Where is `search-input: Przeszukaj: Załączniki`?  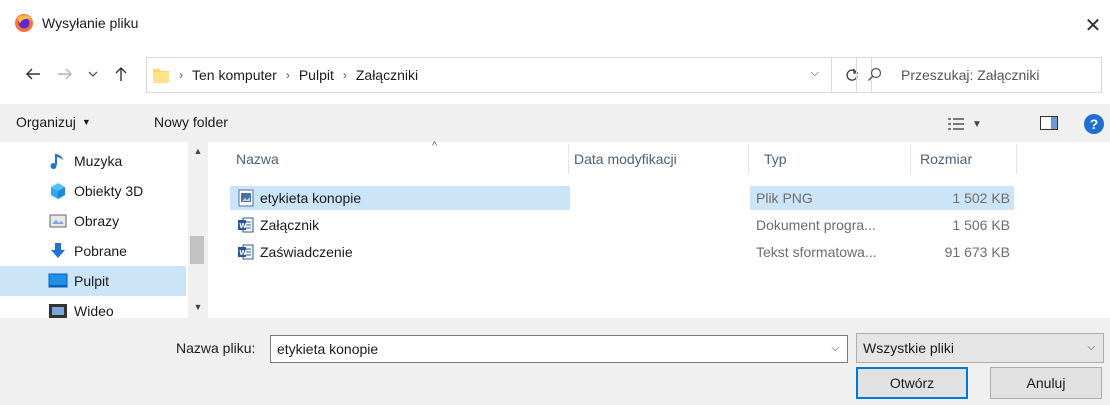 search-input: Przeszukaj: Załączniki is located at coordinates (979, 75).